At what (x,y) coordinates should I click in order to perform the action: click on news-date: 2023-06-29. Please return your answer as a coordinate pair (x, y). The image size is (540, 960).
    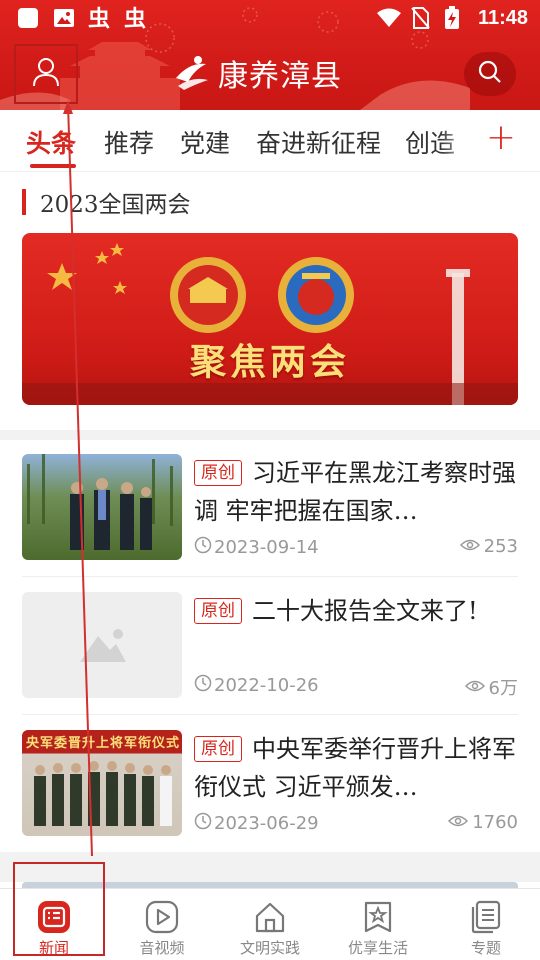
    Looking at the image, I should click on (266, 823).